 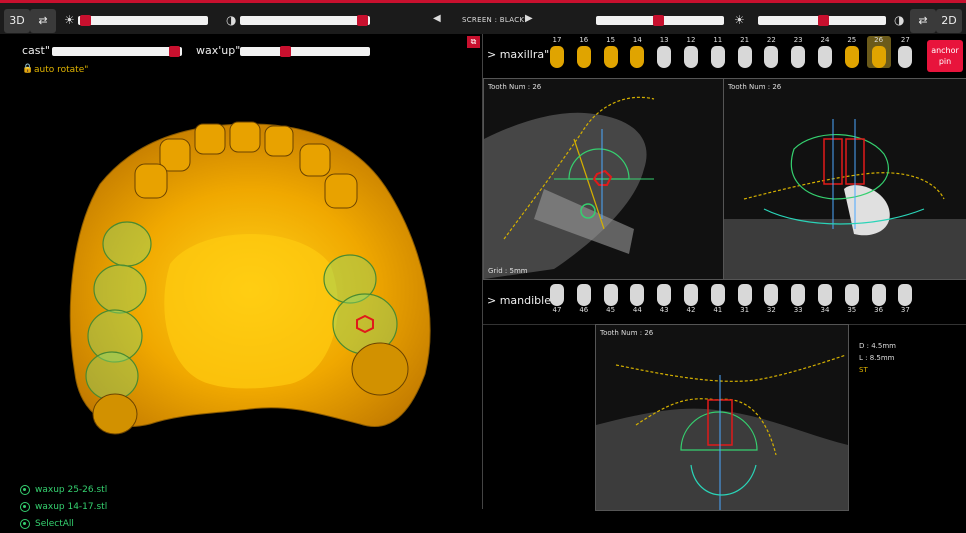 I want to click on lock-icon: 🔒, so click(x=27, y=69).